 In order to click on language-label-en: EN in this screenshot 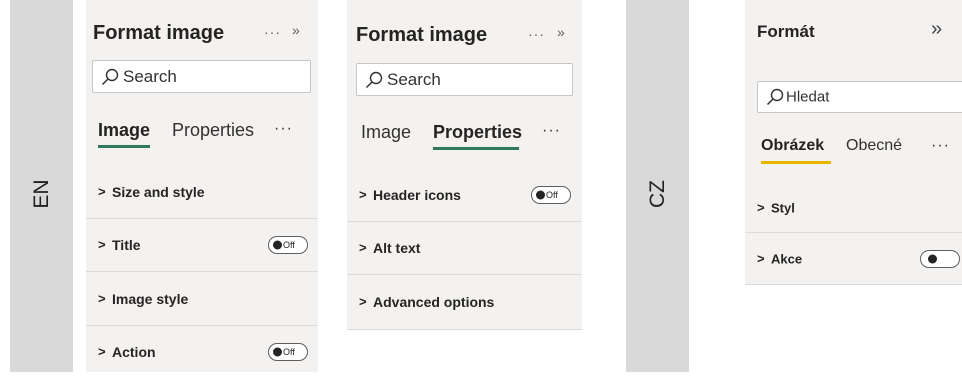, I will do `click(41, 194)`.